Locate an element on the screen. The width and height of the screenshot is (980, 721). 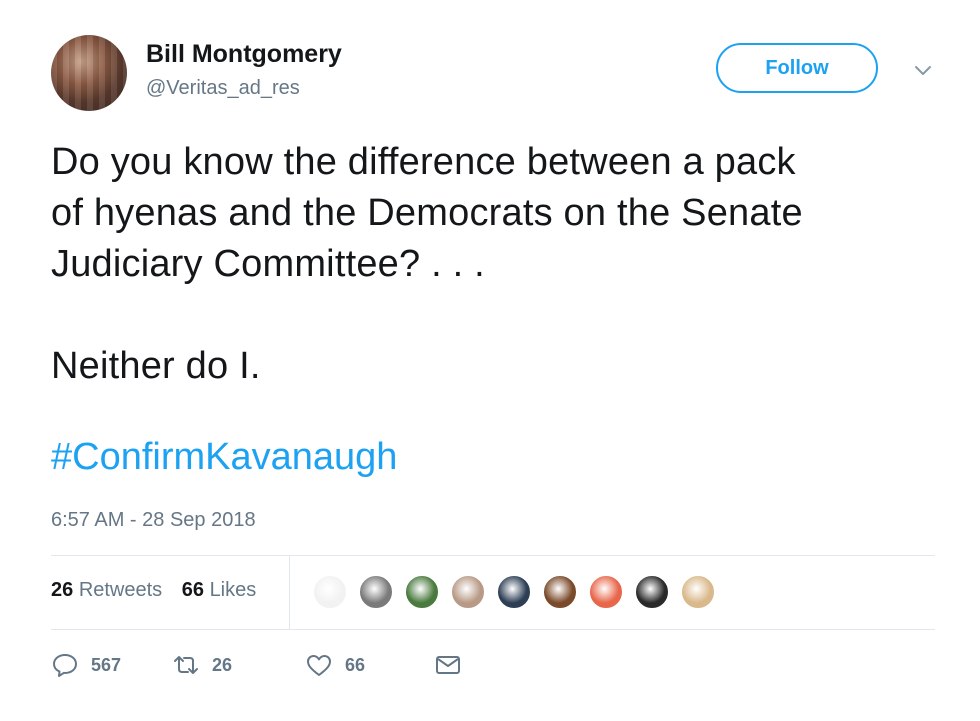
retweets-stat: 26 Retweets is located at coordinates (106, 590).